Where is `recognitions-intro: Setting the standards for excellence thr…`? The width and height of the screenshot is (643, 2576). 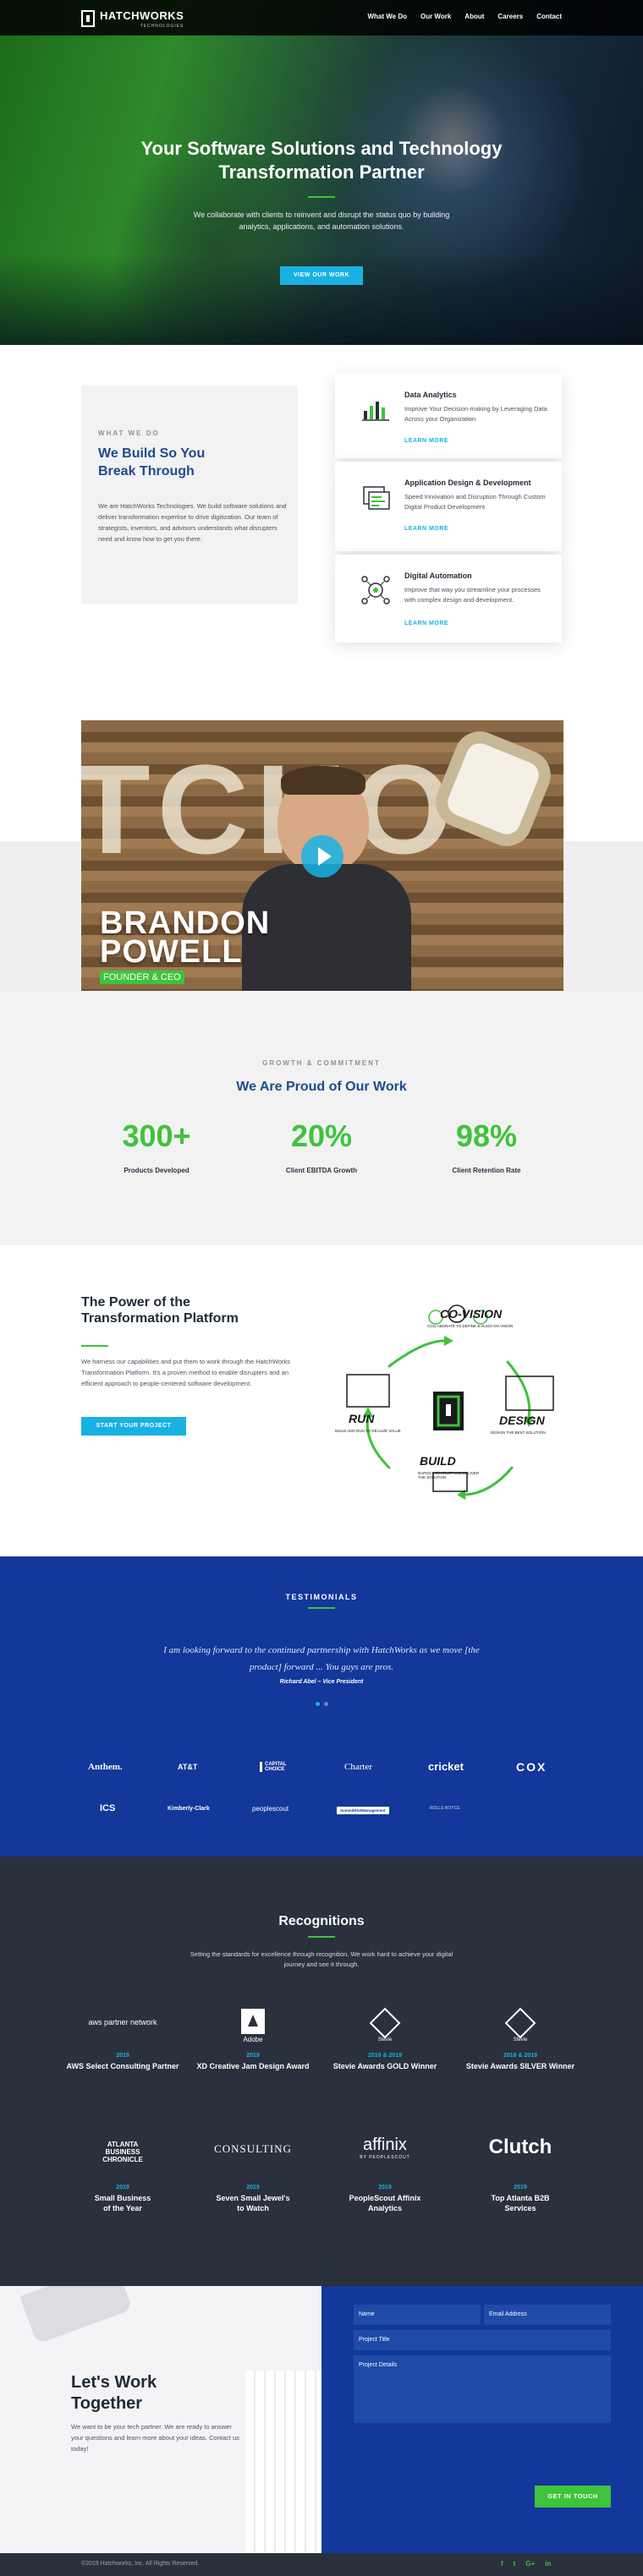
recognitions-intro: Setting the standards for excellence thr… is located at coordinates (321, 1959).